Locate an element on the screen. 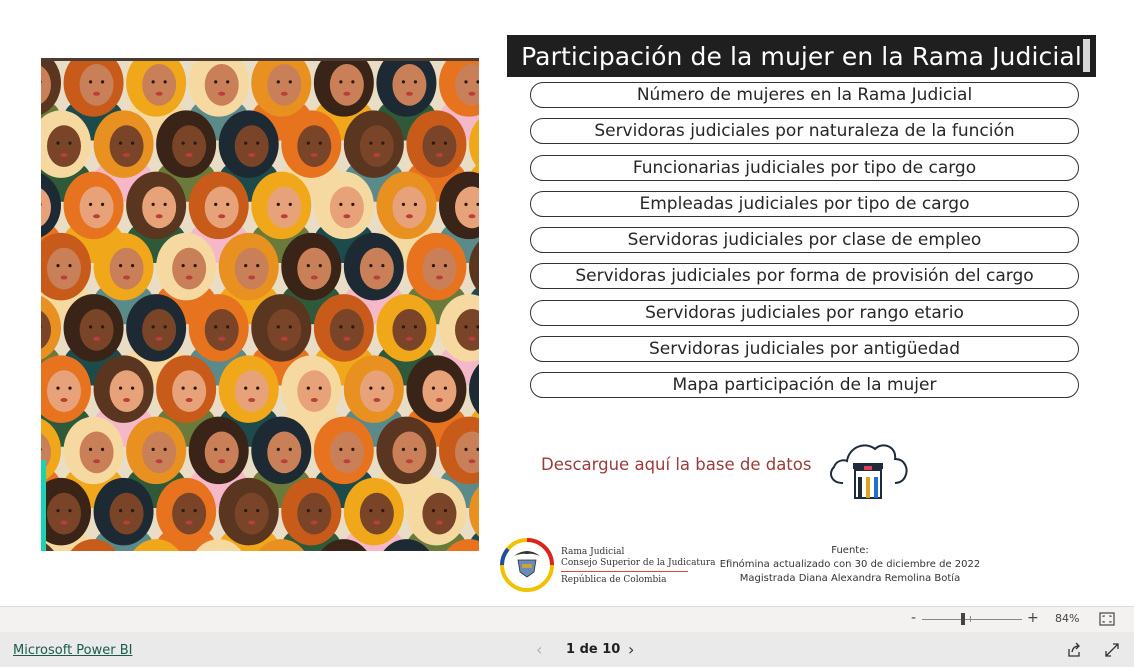  page-indicator: 1 de 10 is located at coordinates (593, 649).